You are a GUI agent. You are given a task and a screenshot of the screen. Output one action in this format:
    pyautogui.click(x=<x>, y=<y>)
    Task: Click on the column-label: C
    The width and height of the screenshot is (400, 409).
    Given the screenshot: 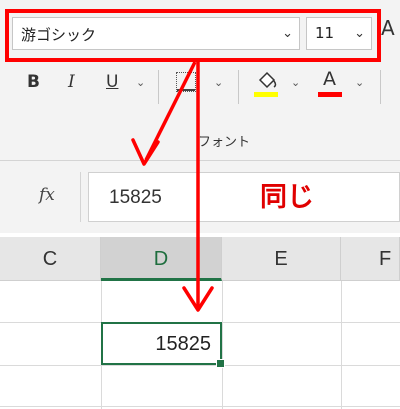 What is the action you would take?
    pyautogui.click(x=50, y=259)
    